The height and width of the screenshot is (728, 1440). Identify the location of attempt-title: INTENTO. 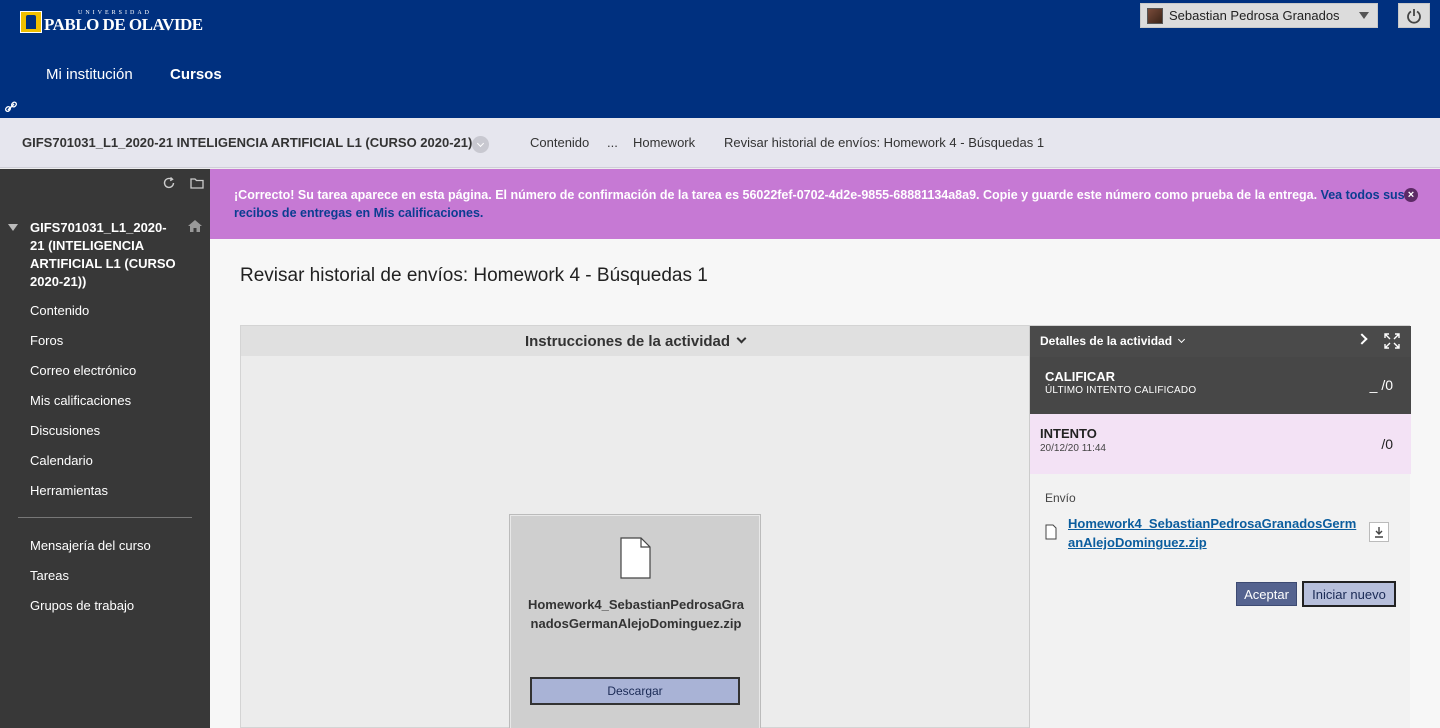
(1068, 433).